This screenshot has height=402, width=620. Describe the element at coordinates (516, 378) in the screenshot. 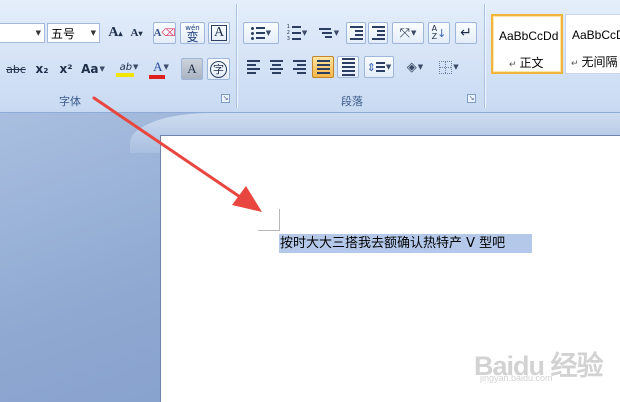

I see `watermark-url: jingyan.baidu.com` at that location.